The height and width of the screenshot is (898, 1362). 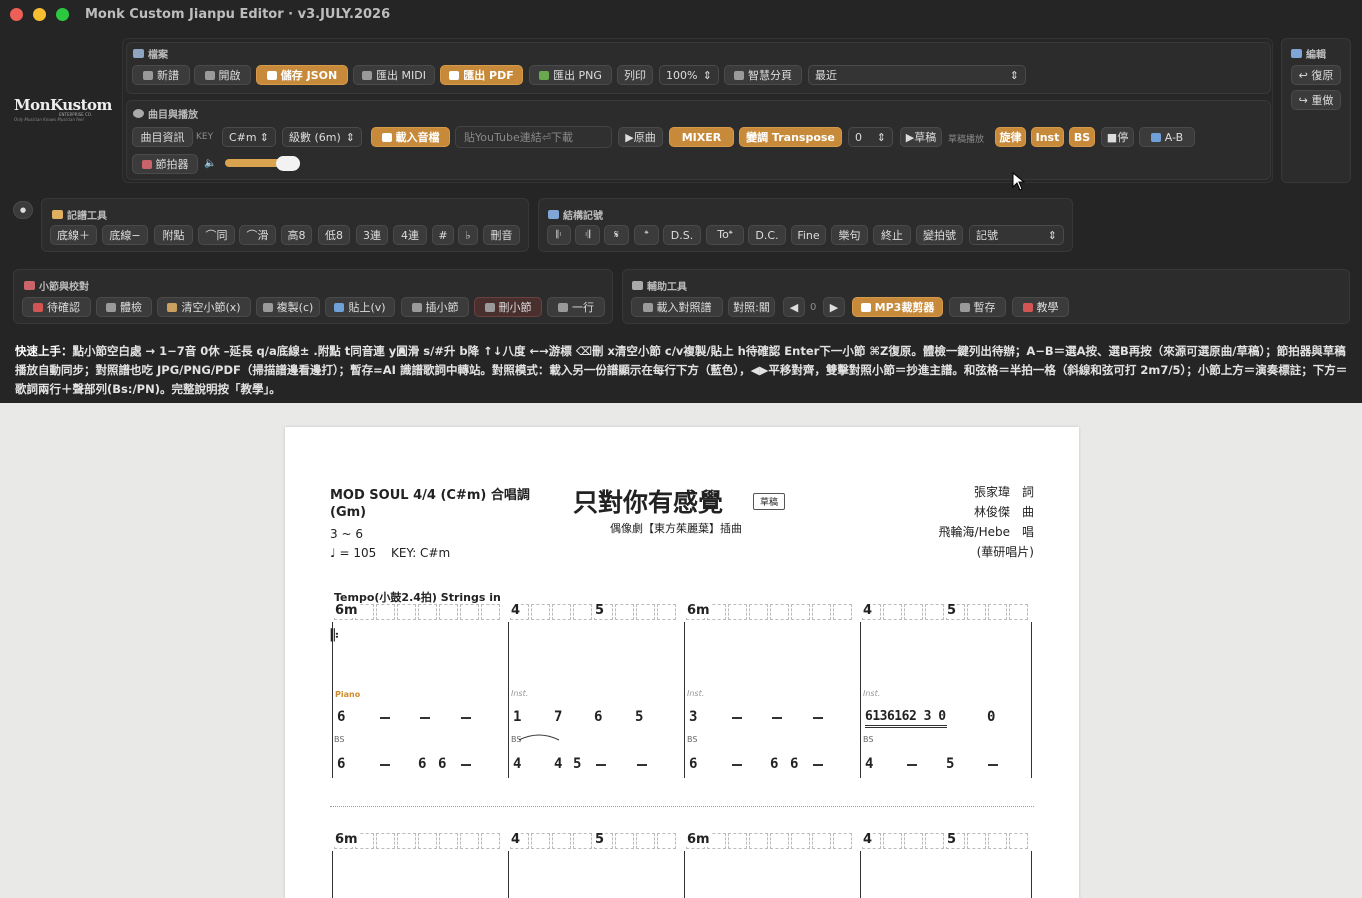 What do you see at coordinates (165, 164) in the screenshot?
I see `metronome-button: 節拍器` at bounding box center [165, 164].